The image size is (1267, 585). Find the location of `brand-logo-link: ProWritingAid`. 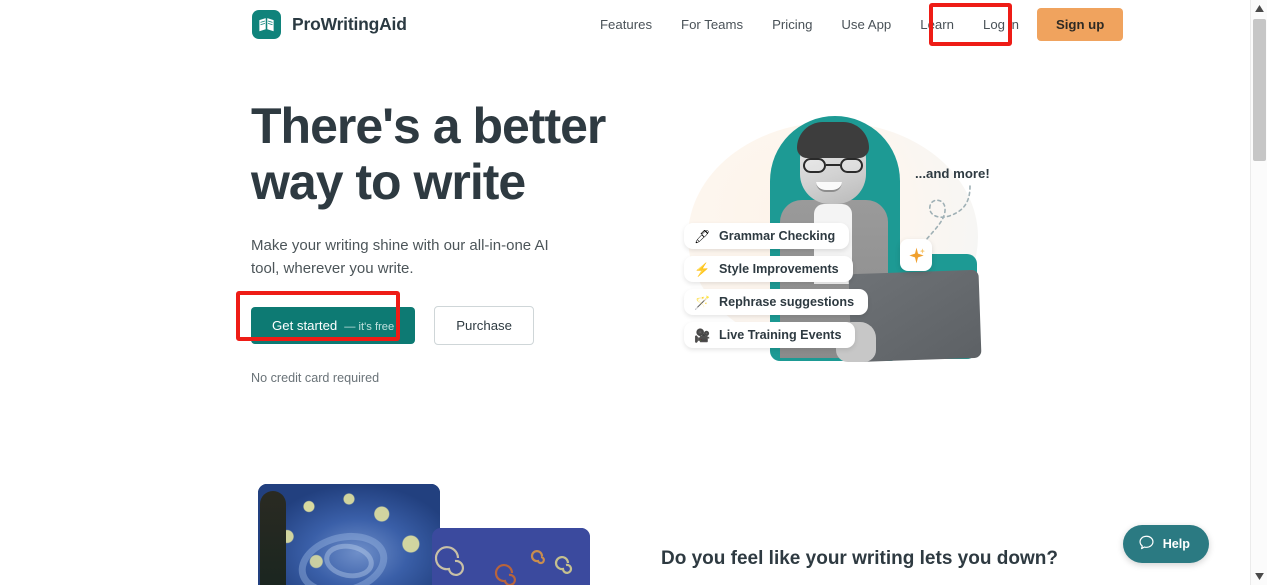

brand-logo-link: ProWritingAid is located at coordinates (329, 24).